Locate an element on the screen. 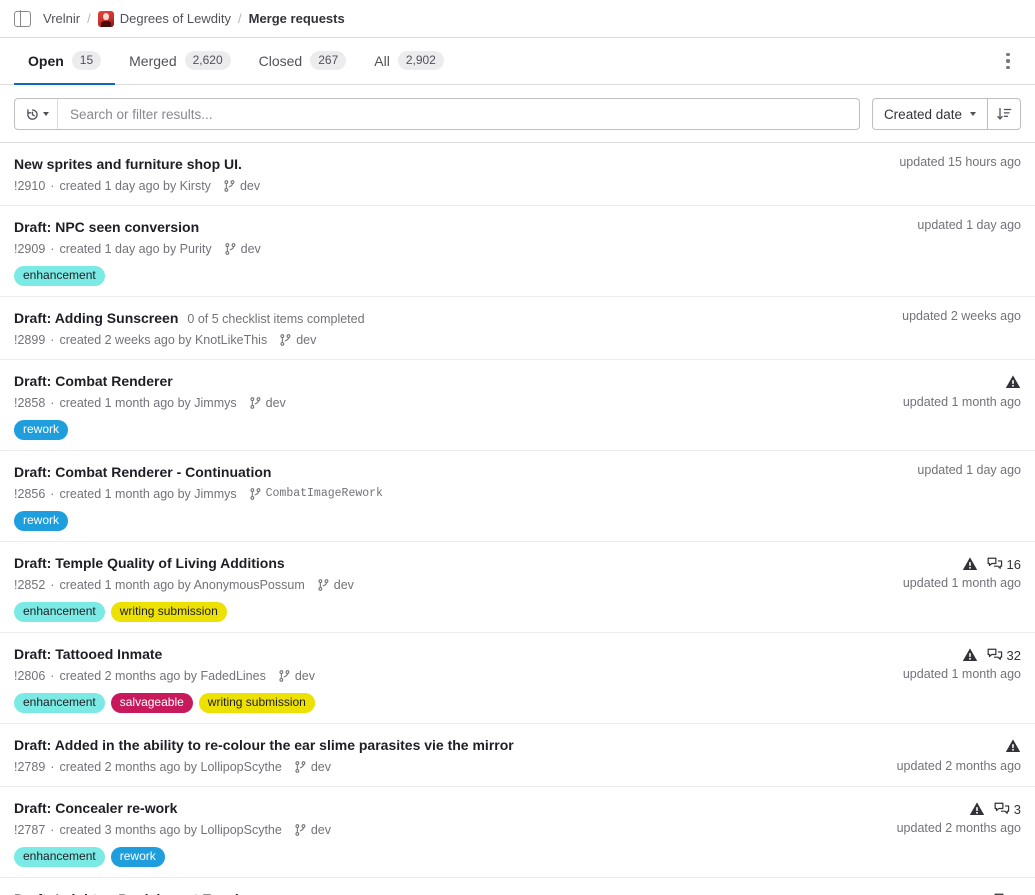 The height and width of the screenshot is (895, 1035). breadcrumb-group-link: Vrelnir is located at coordinates (61, 18).